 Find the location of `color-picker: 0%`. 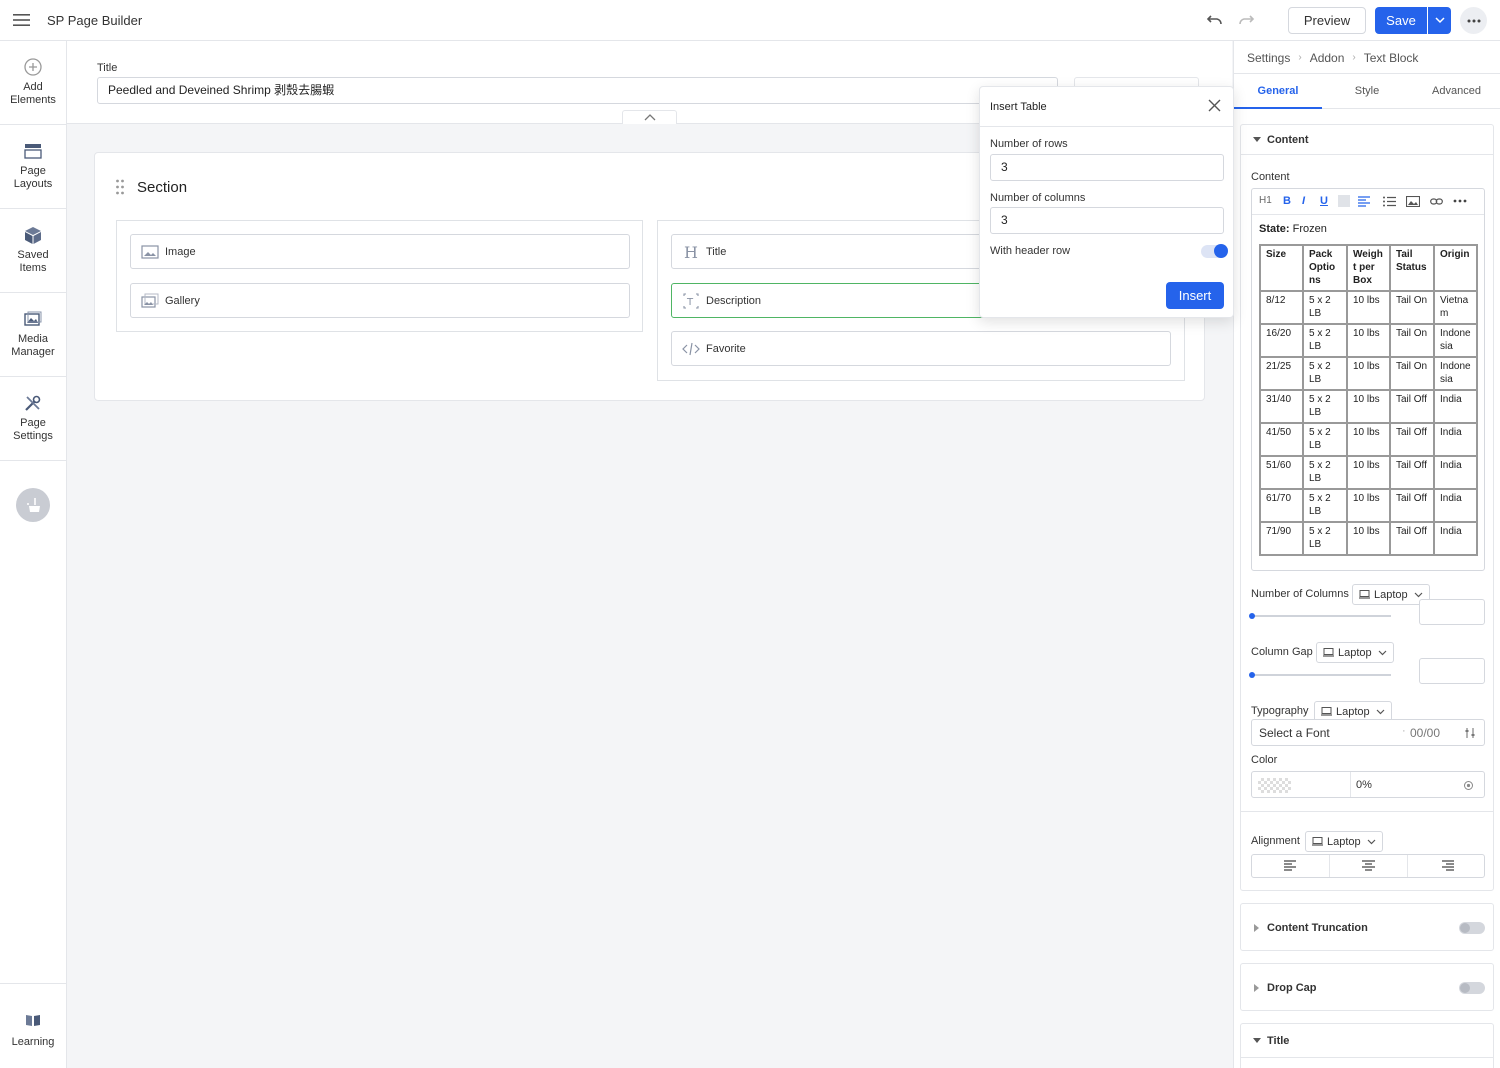

color-picker: 0% is located at coordinates (1368, 784).